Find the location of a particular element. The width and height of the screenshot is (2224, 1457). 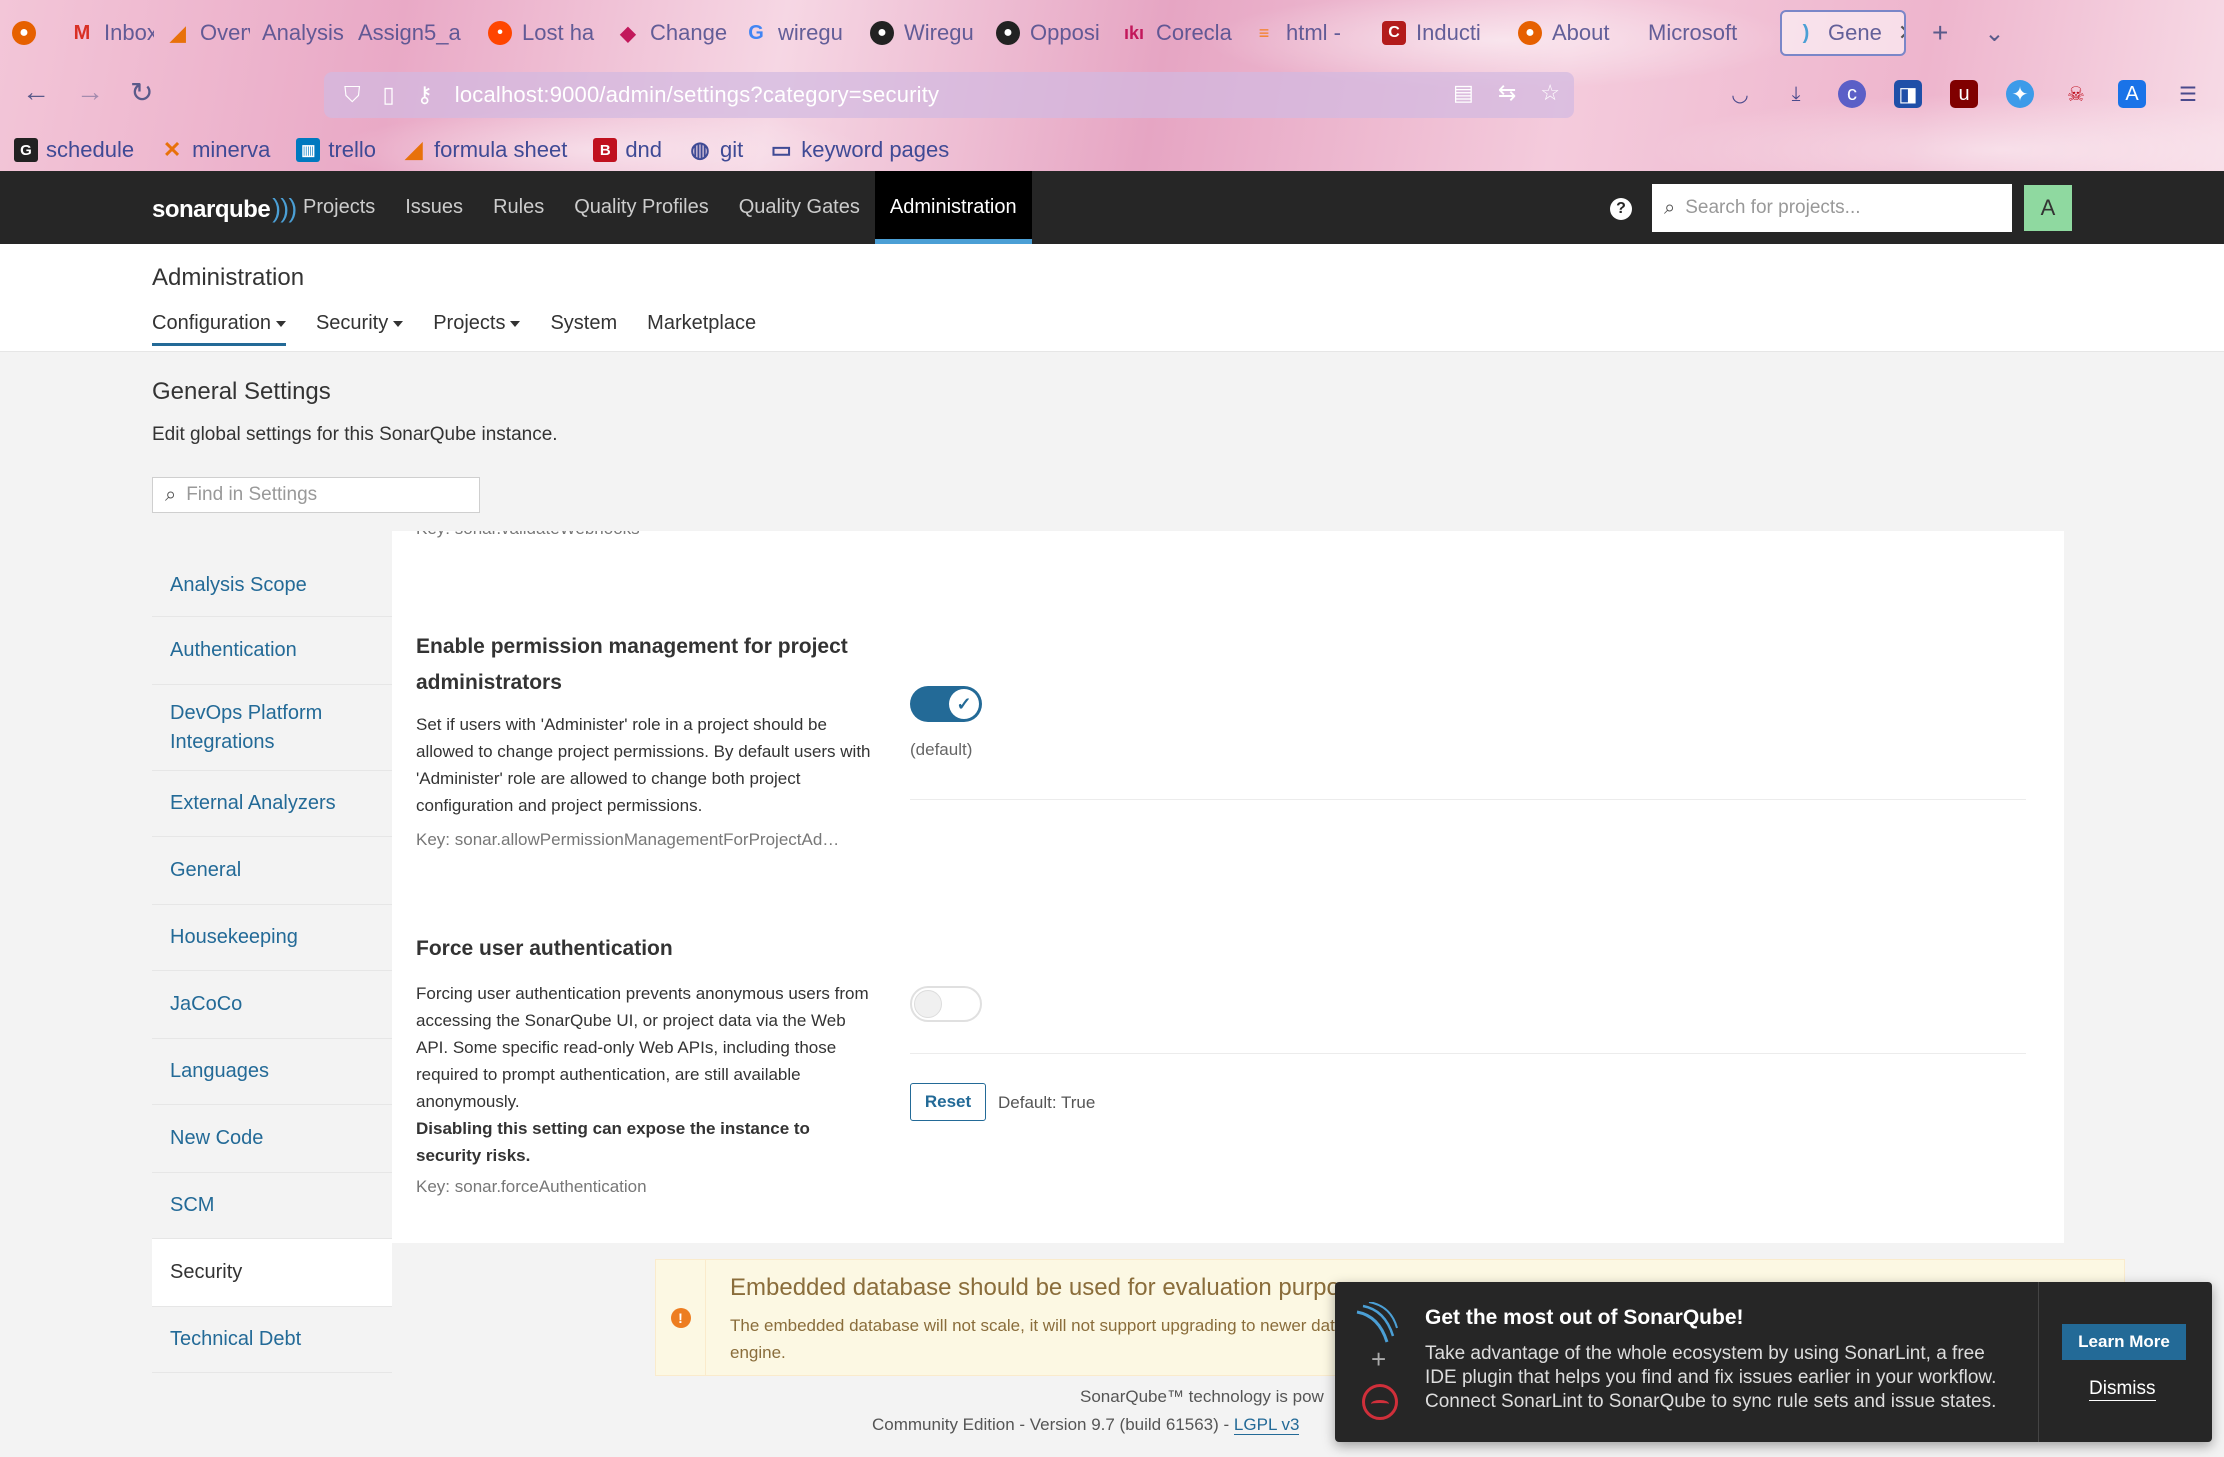

download-icon: ⤓ is located at coordinates (1796, 94).